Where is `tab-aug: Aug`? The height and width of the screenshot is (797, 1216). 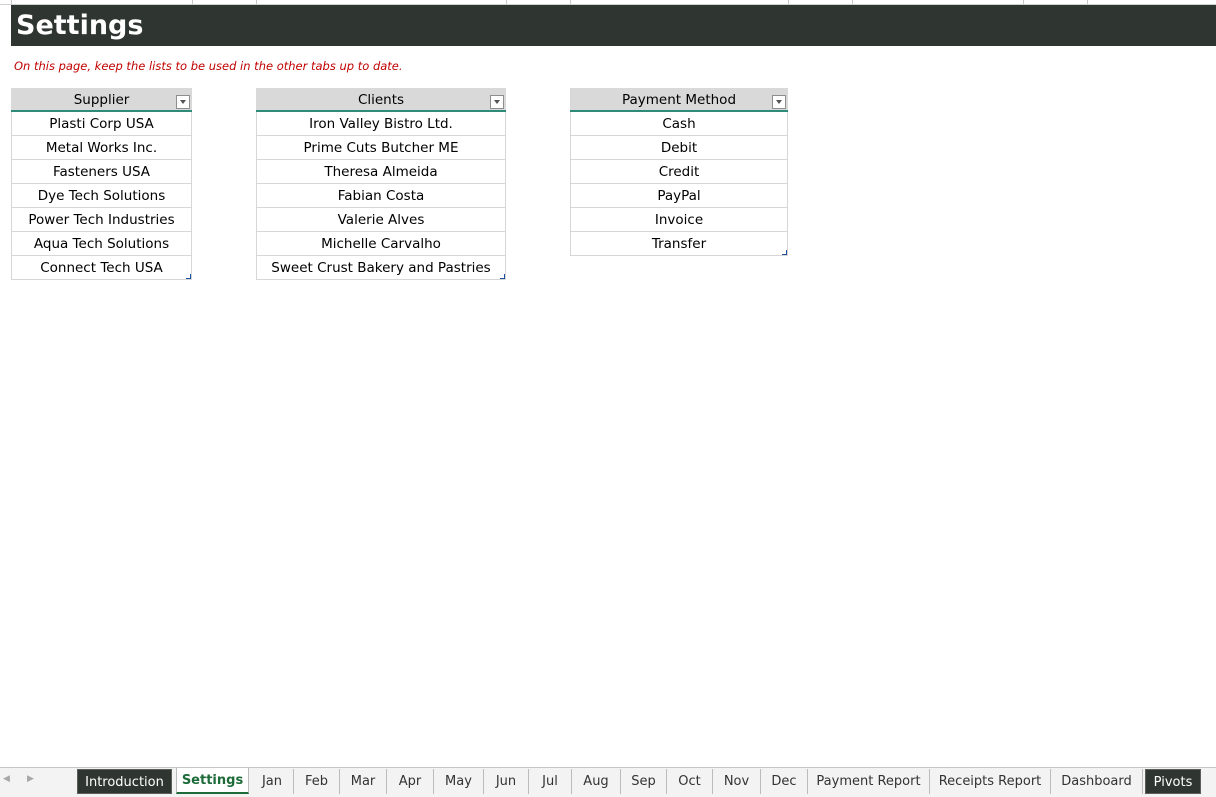 tab-aug: Aug is located at coordinates (596, 781).